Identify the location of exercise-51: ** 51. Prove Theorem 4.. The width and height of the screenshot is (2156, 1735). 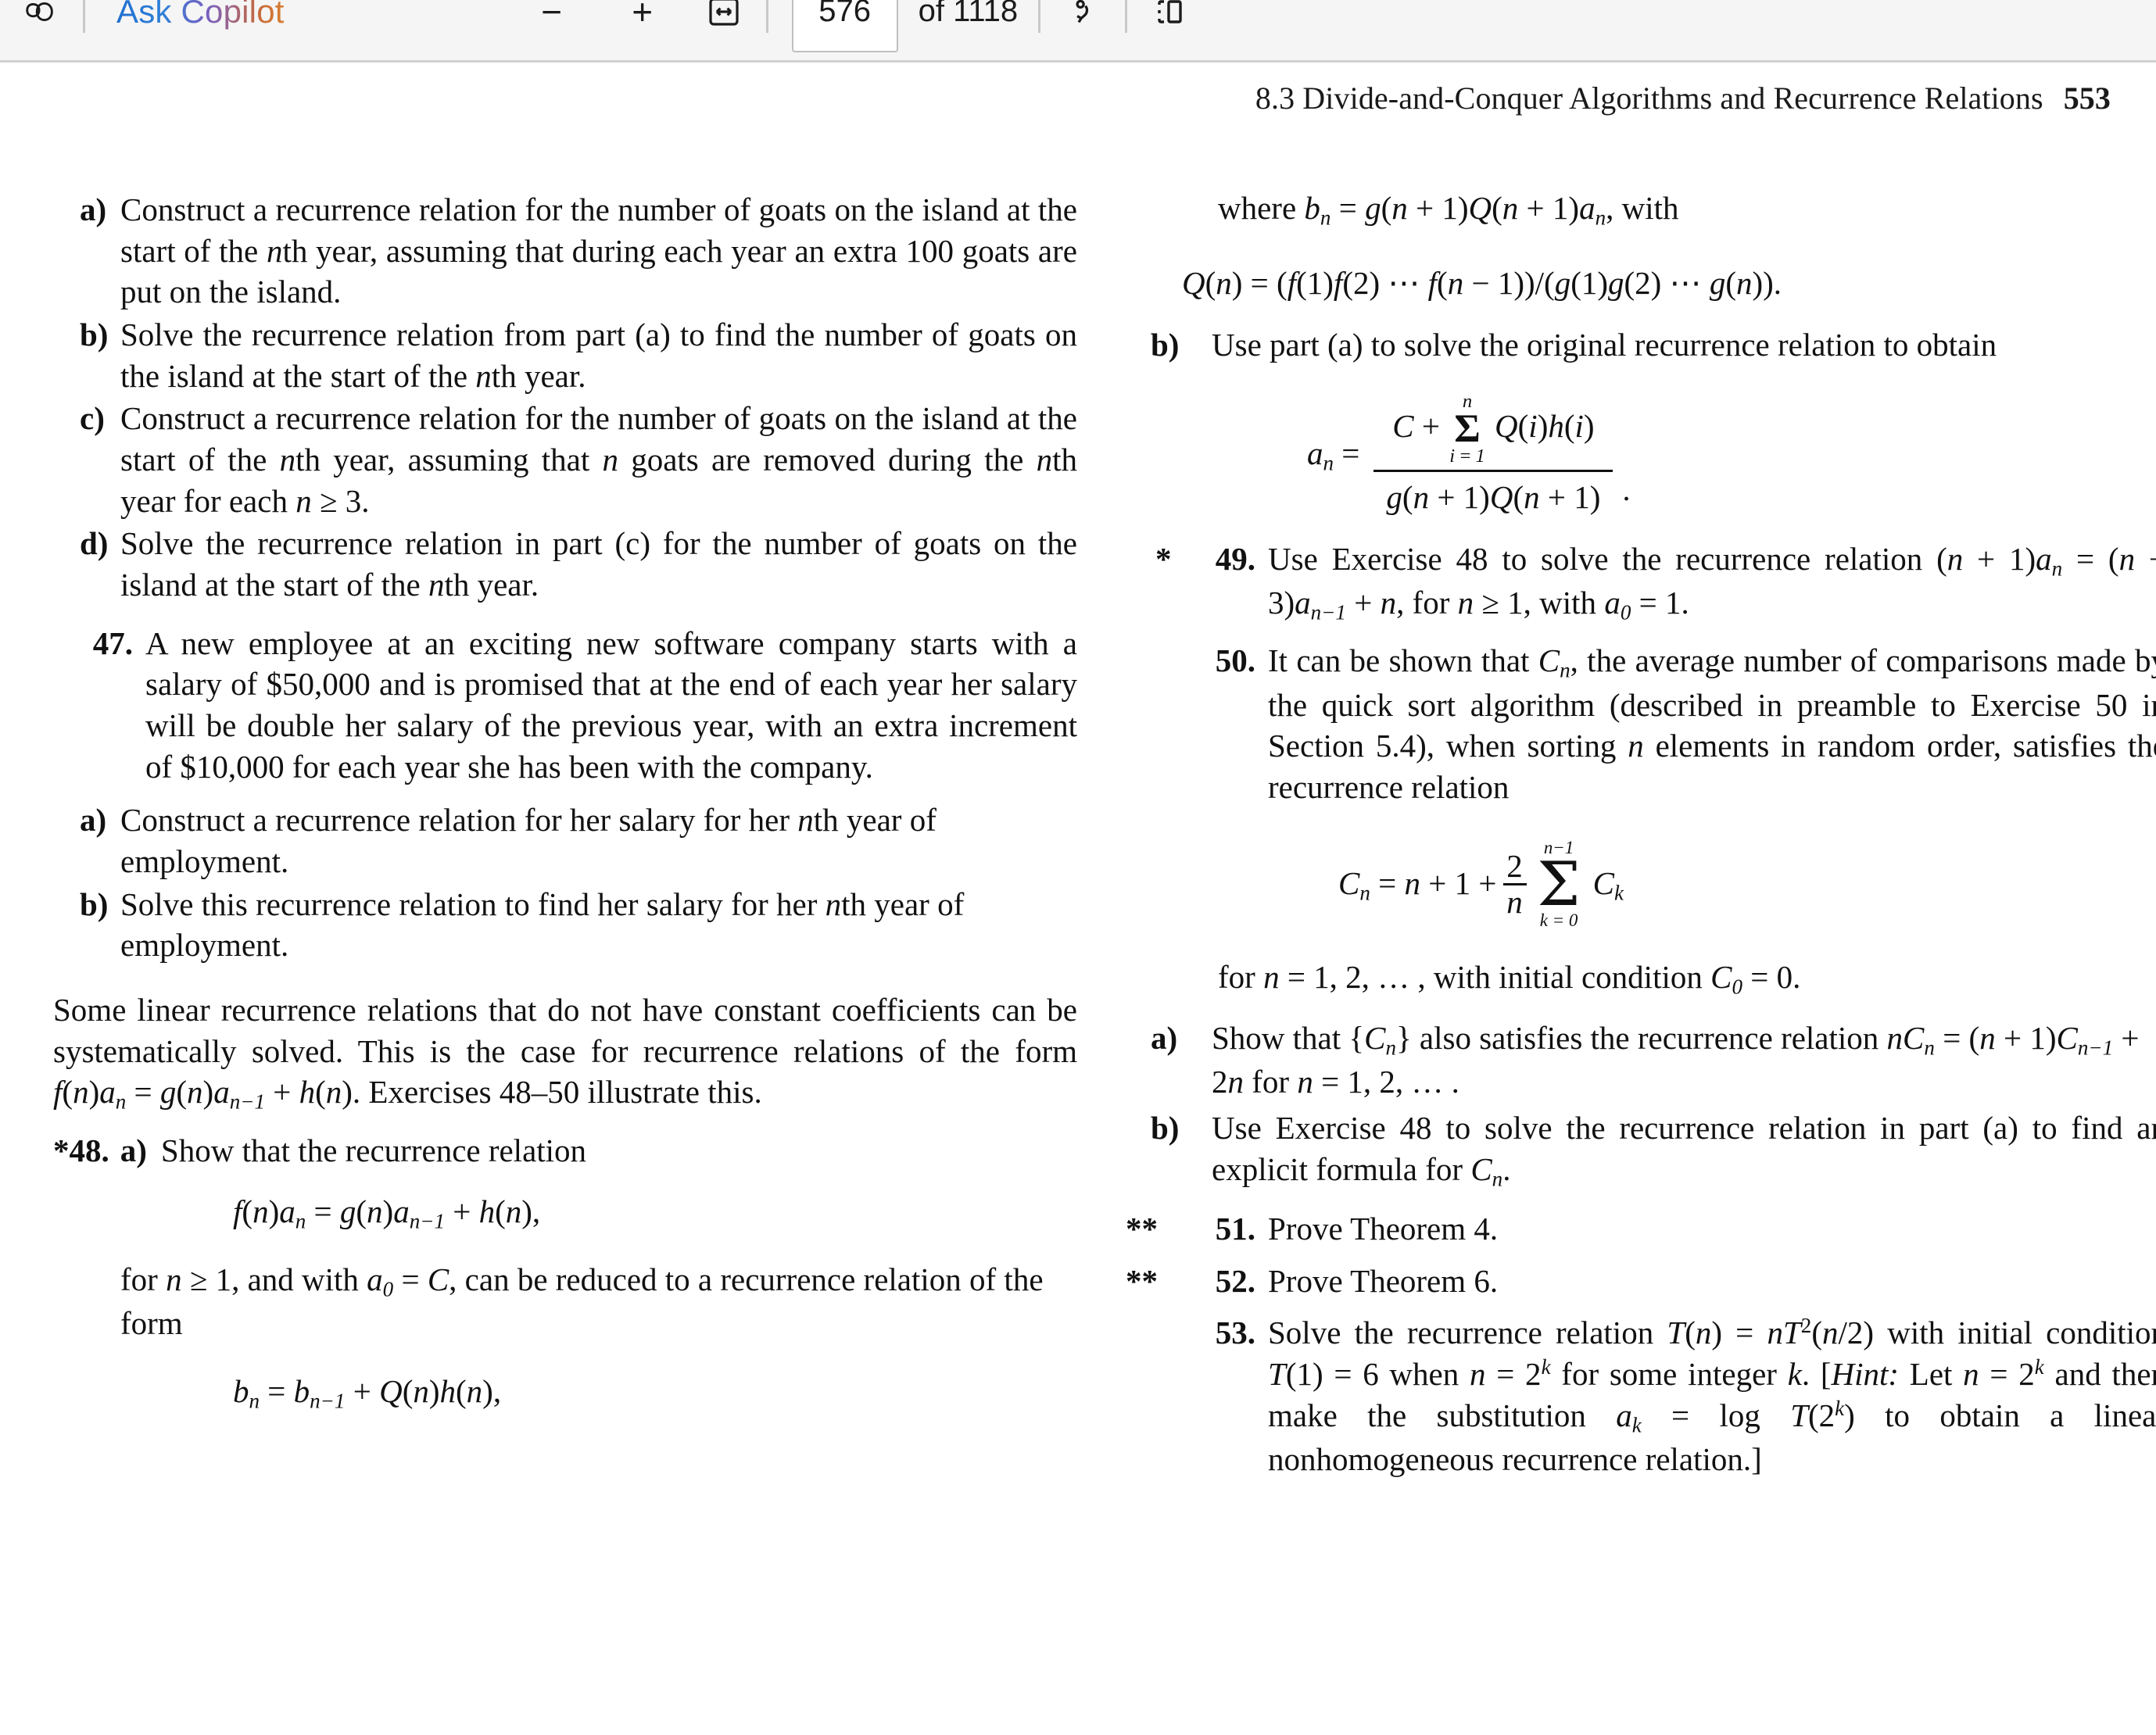
(1641, 1229).